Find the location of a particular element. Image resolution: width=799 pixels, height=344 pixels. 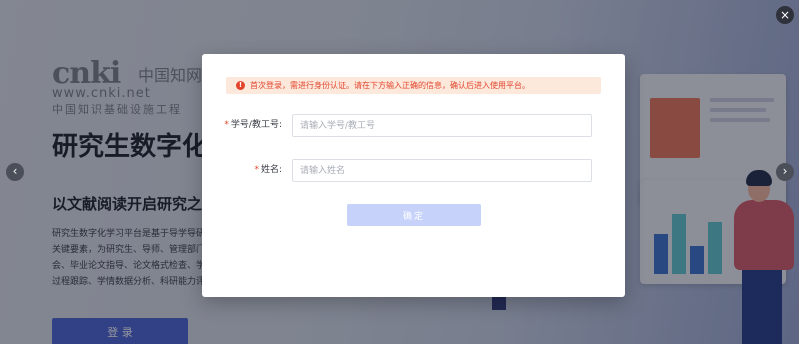

student-id-row: * 学号/教工号: is located at coordinates (413, 125).